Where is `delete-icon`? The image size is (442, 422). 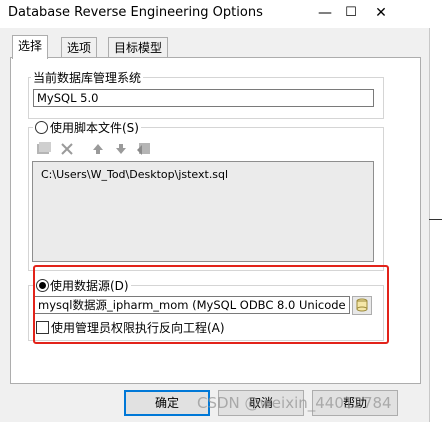 delete-icon is located at coordinates (67, 149).